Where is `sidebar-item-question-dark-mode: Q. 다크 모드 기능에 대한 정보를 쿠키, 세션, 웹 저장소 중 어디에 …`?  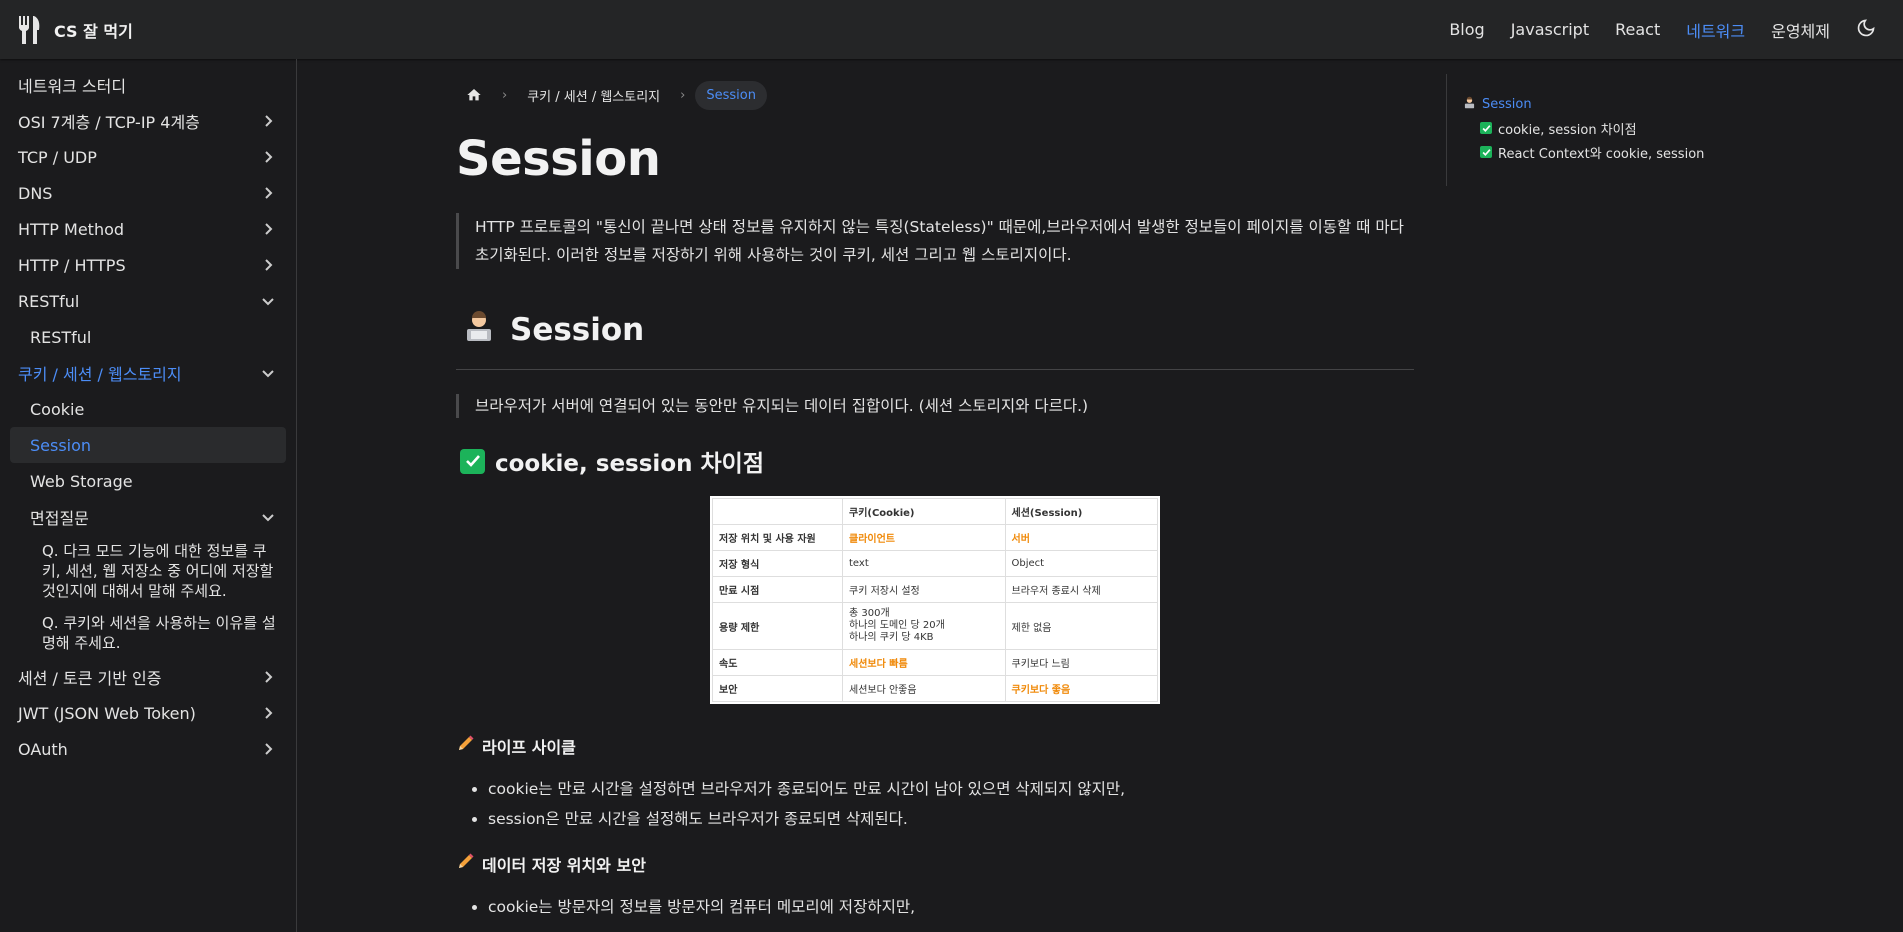 sidebar-item-question-dark-mode: Q. 다크 모드 기능에 대한 정보를 쿠키, 세션, 웹 저장소 중 어디에 … is located at coordinates (148, 571).